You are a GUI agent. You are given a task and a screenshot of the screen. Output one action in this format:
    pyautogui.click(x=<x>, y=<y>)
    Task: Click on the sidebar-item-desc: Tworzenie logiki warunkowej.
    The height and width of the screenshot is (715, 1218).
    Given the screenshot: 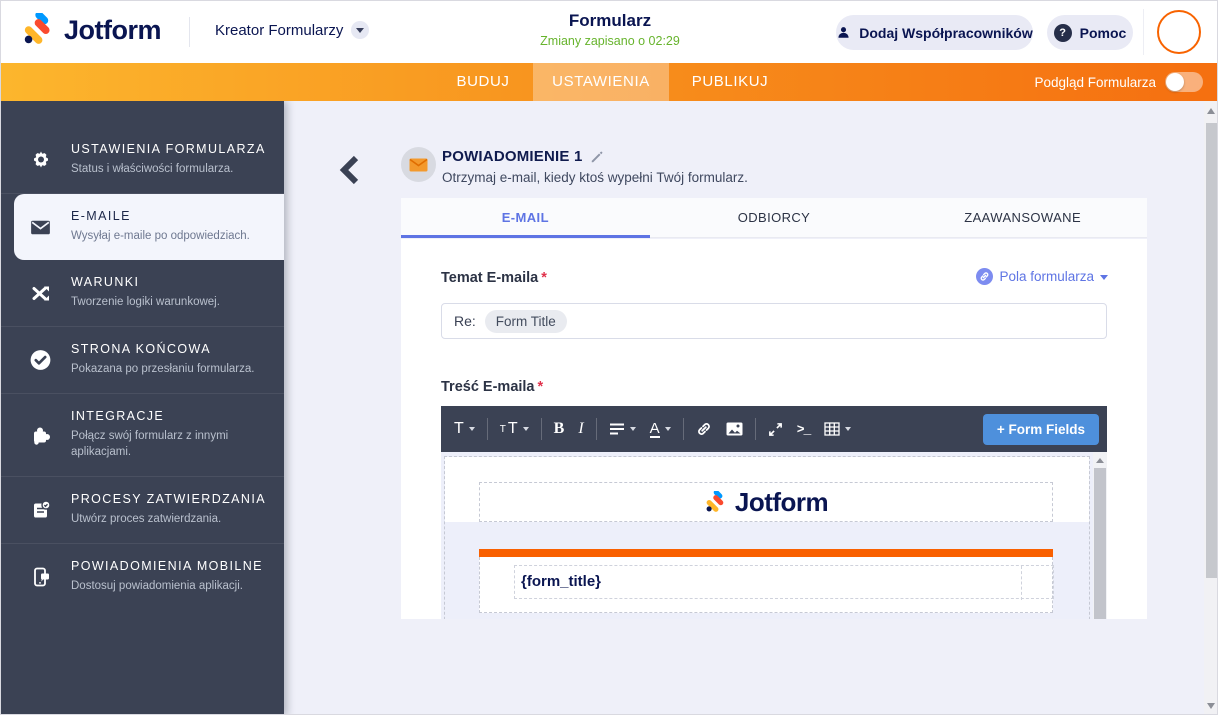 What is the action you would take?
    pyautogui.click(x=145, y=302)
    